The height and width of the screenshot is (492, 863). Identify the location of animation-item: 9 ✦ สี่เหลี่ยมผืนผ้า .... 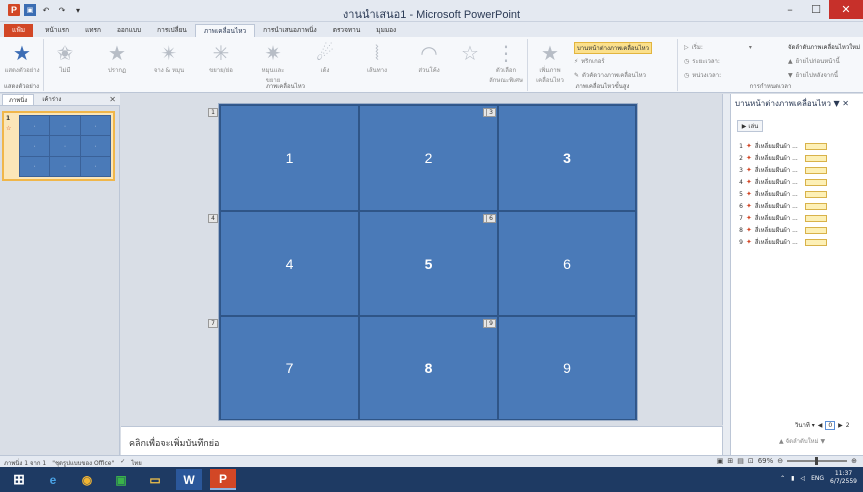
(782, 242).